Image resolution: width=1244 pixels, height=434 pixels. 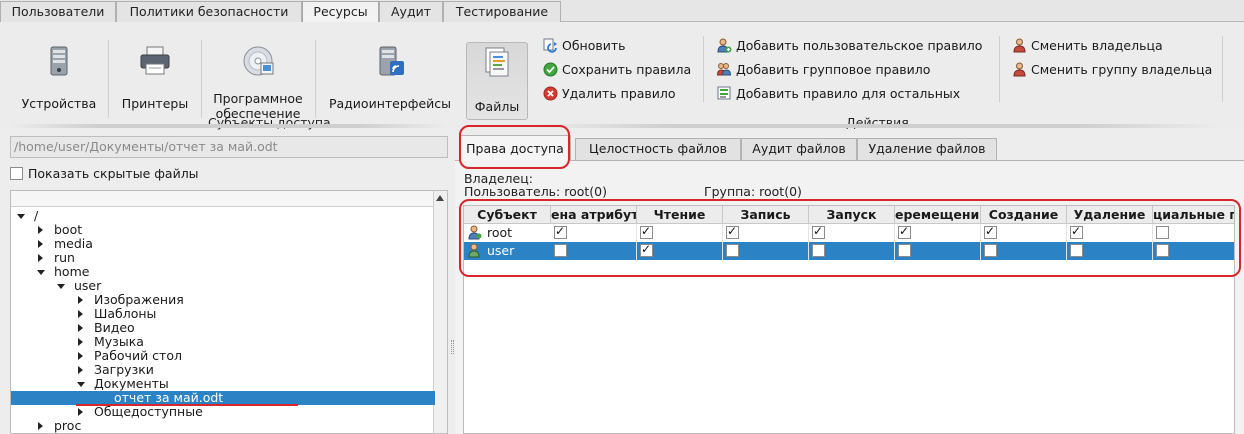 I want to click on tab-file-audit: Аудит файлов, so click(x=799, y=149).